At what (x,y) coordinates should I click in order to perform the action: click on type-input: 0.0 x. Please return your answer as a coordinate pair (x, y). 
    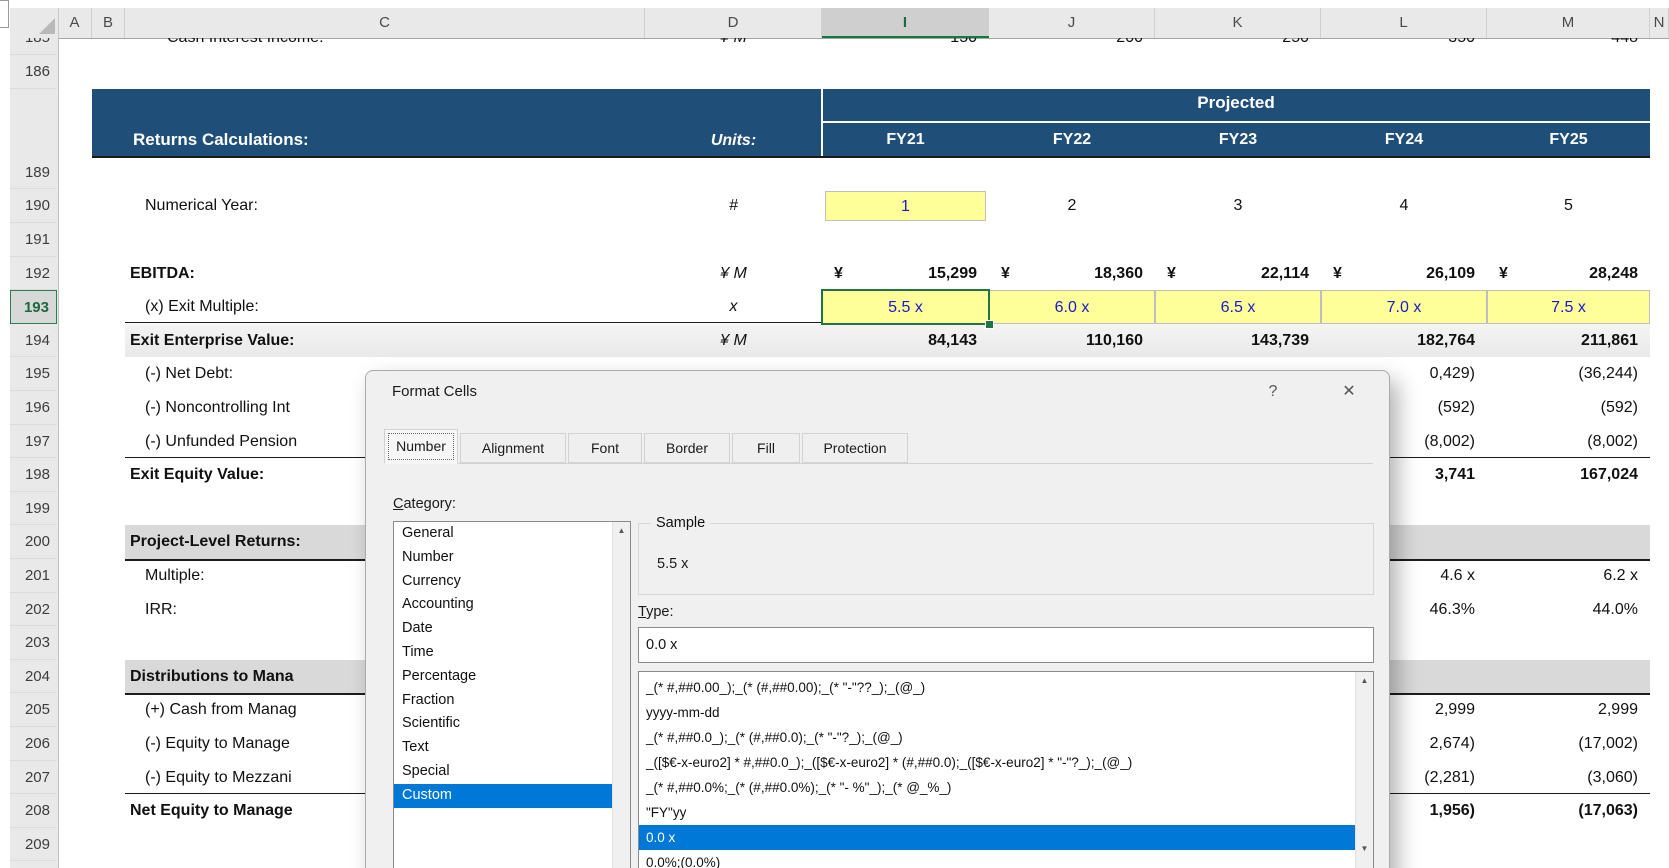
    Looking at the image, I should click on (1006, 645).